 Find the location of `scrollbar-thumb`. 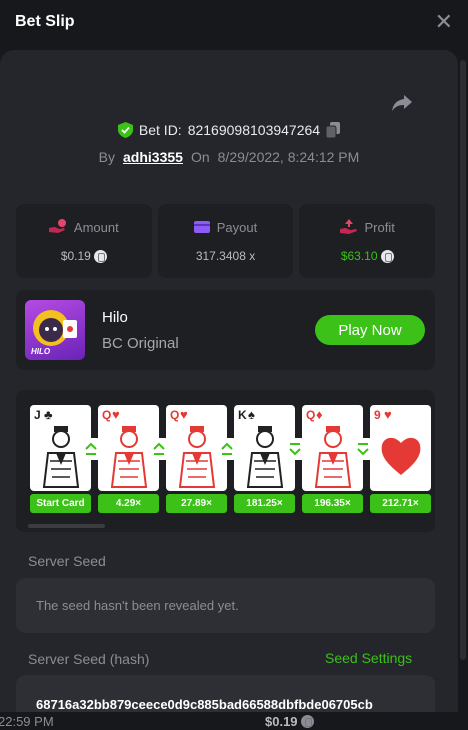

scrollbar-thumb is located at coordinates (463, 360).